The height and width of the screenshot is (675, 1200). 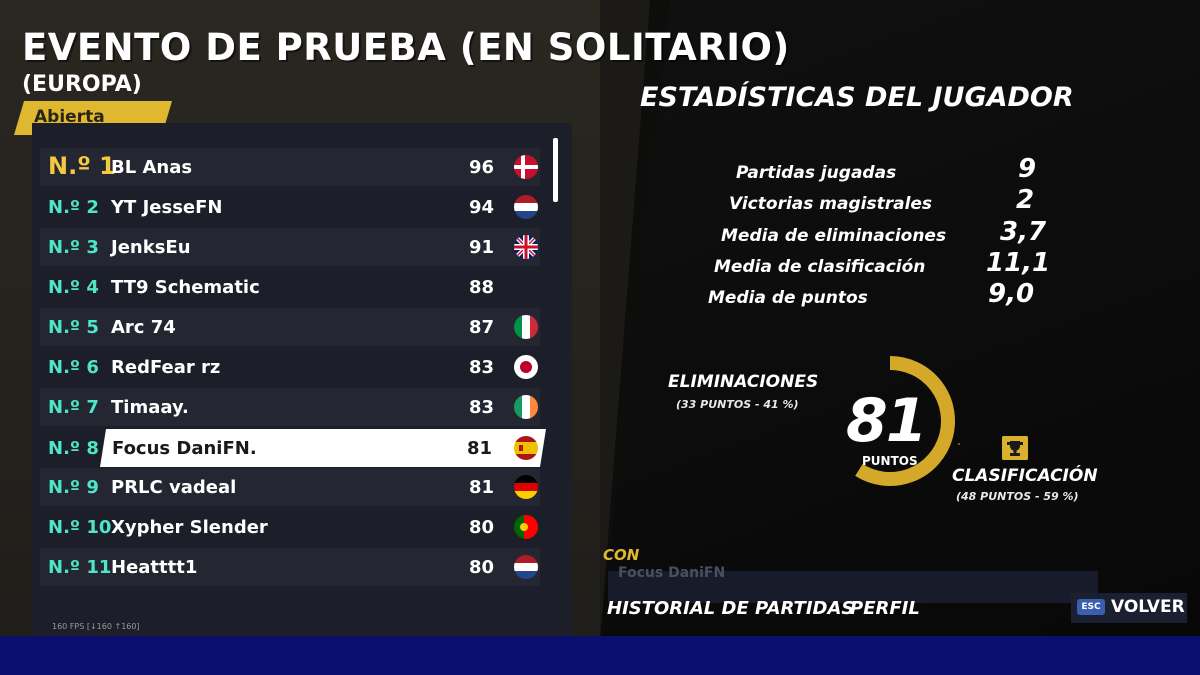 I want to click on rank-label: N.º 1, so click(x=82, y=166).